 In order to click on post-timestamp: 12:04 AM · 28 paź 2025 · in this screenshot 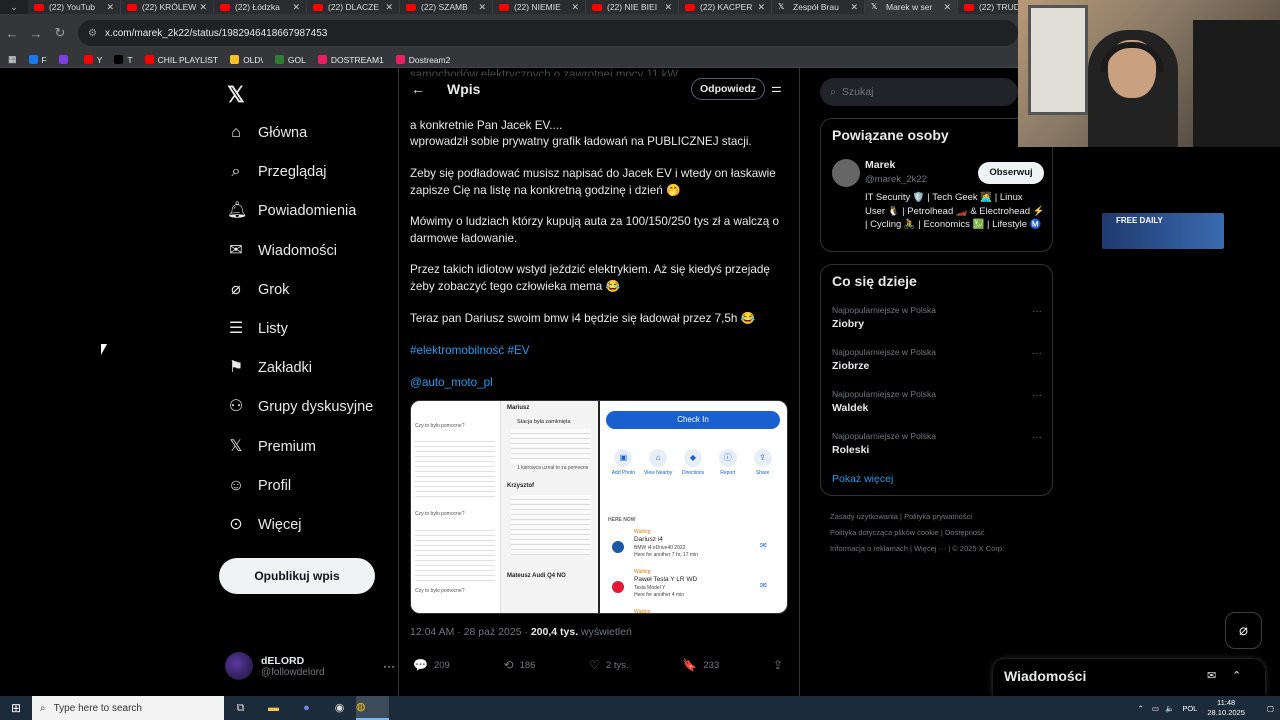, I will do `click(470, 632)`.